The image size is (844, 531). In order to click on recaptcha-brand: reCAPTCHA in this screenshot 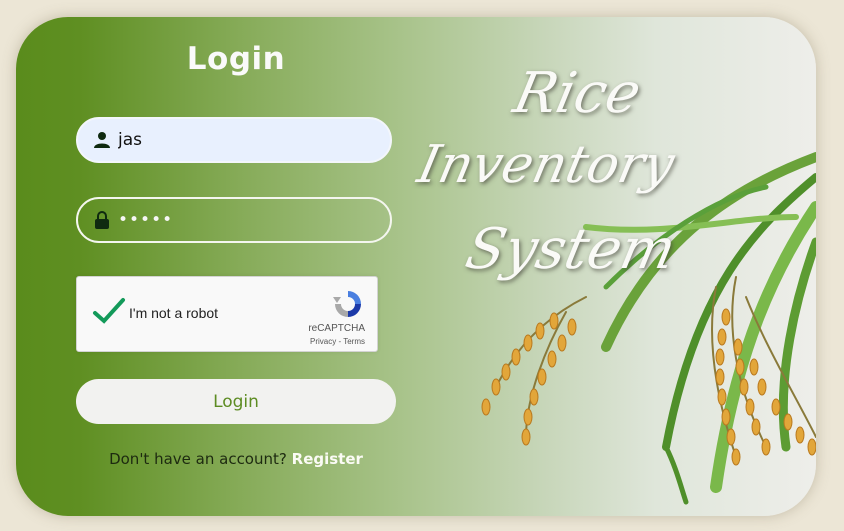, I will do `click(336, 328)`.